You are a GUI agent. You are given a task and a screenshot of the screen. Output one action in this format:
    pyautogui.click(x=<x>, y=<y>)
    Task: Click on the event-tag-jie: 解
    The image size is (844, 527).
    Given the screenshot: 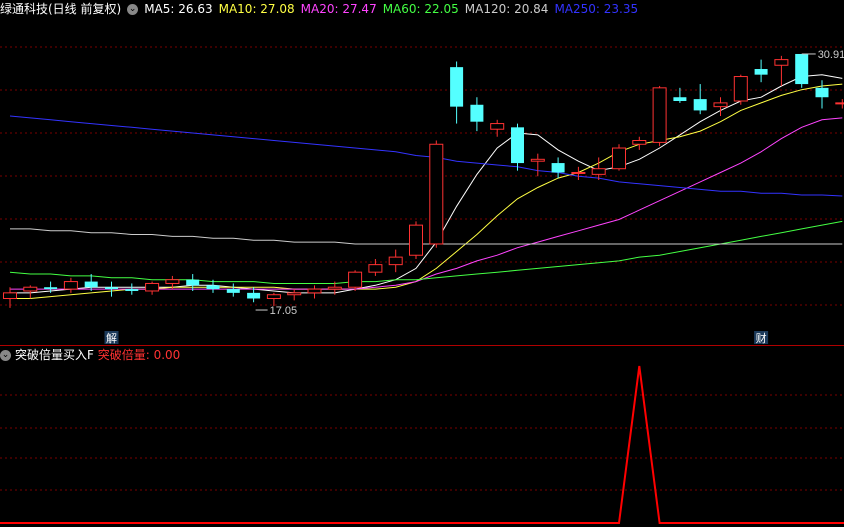 What is the action you would take?
    pyautogui.click(x=111, y=338)
    